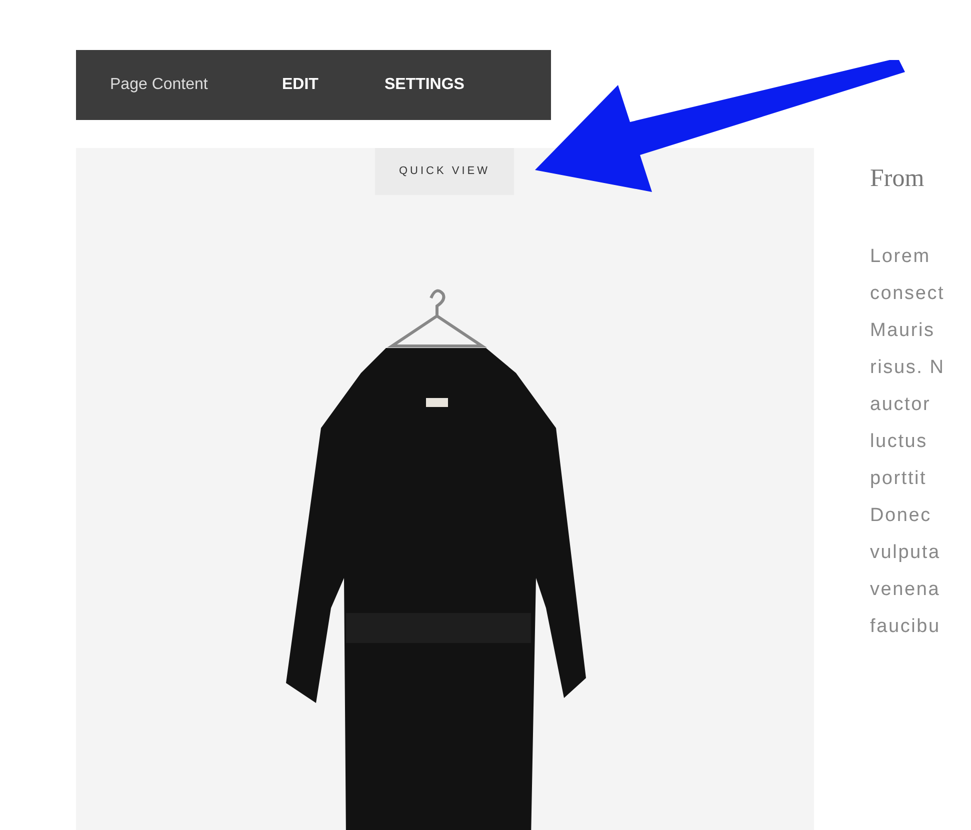 This screenshot has height=830, width=971. Describe the element at coordinates (906, 590) in the screenshot. I see `description-text-line: venena` at that location.